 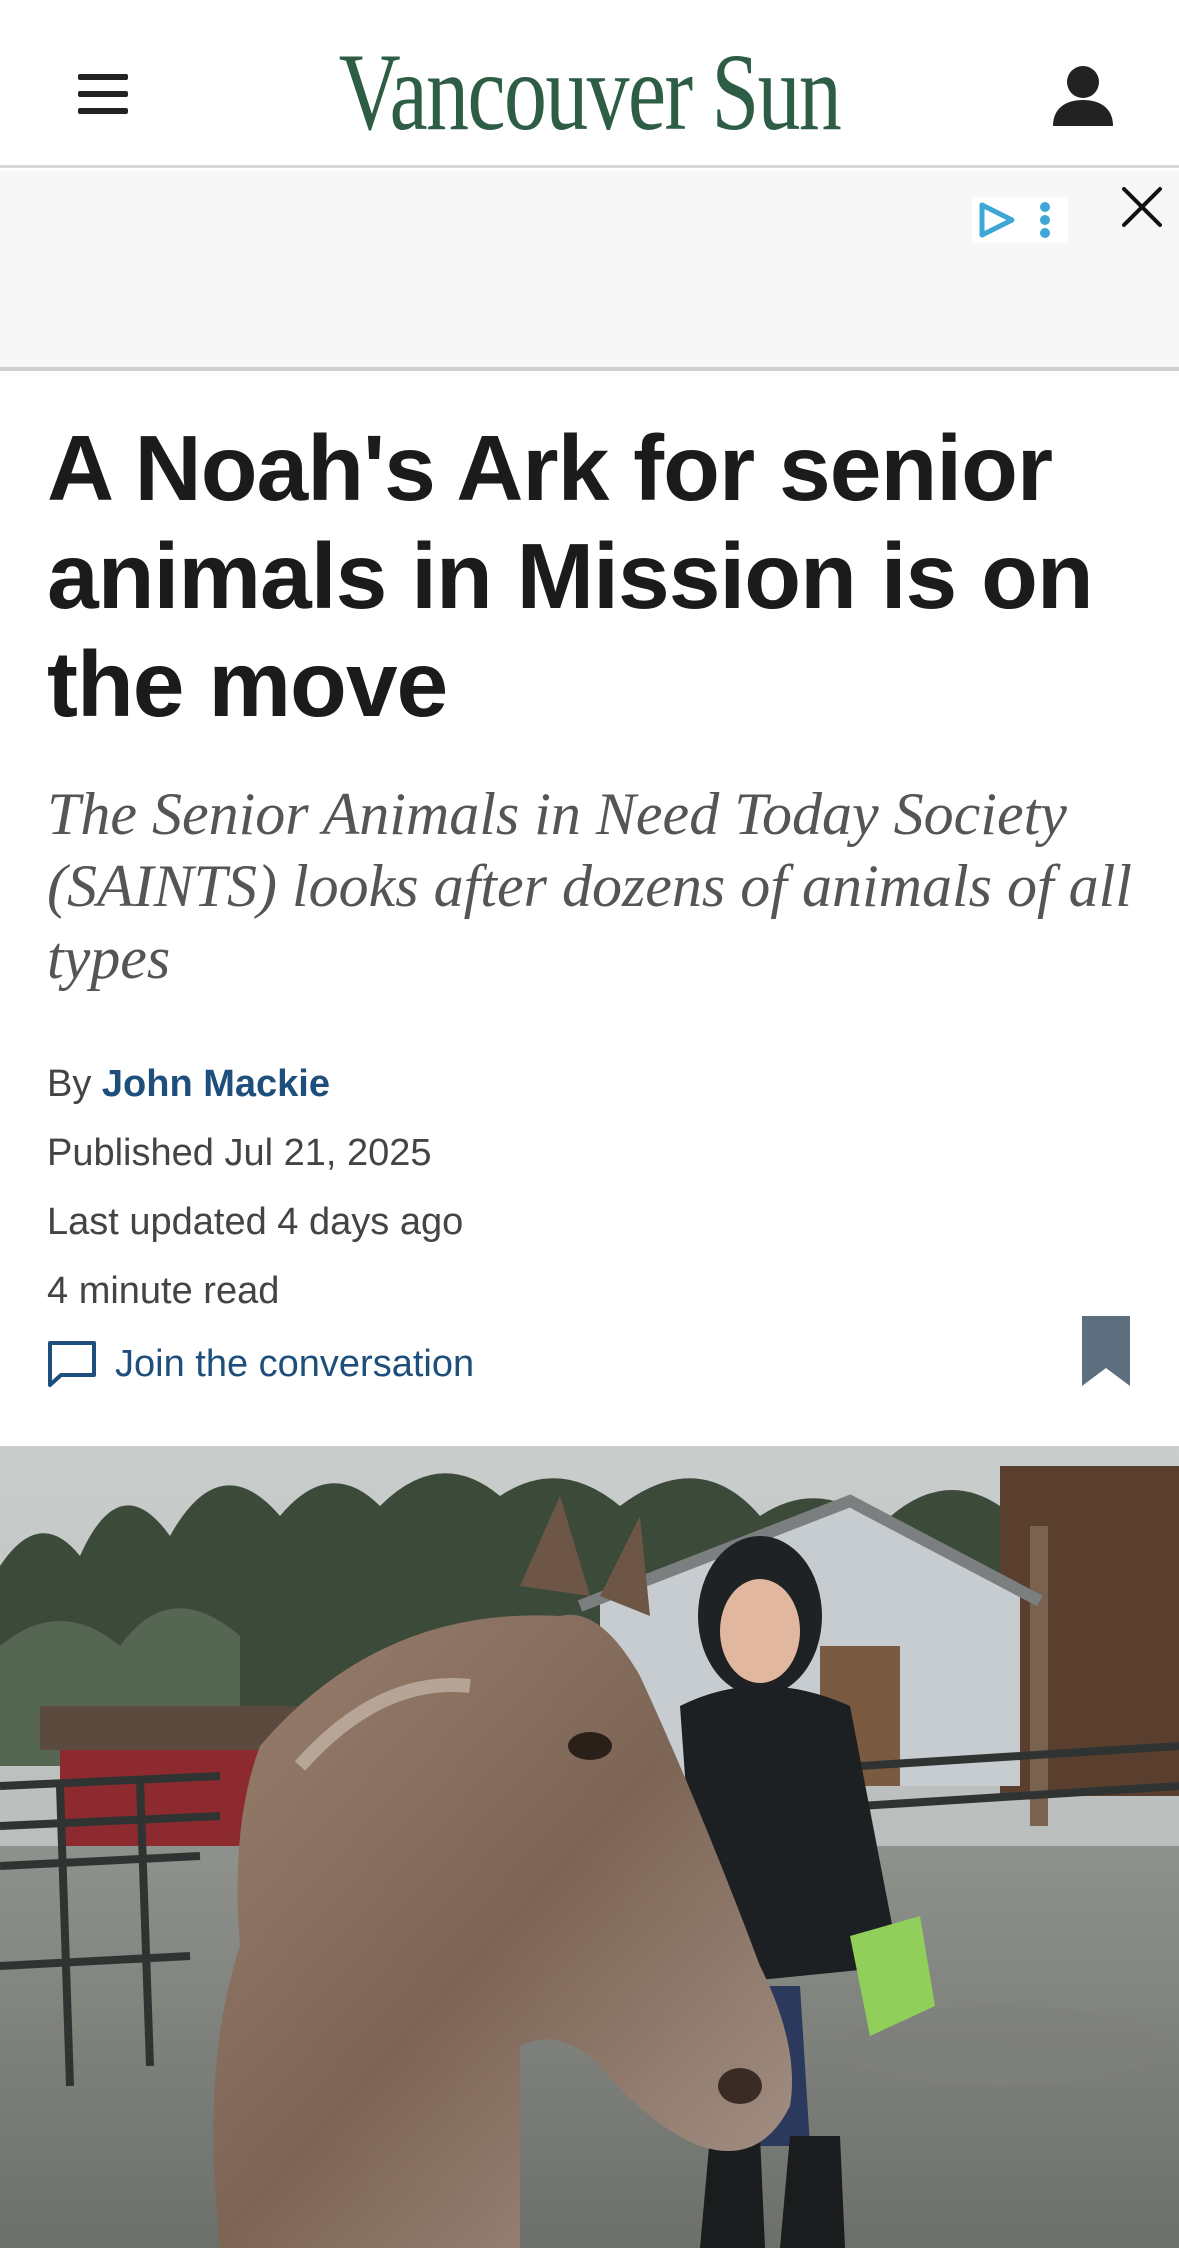 I want to click on byline: By John Mackie, so click(x=188, y=1084).